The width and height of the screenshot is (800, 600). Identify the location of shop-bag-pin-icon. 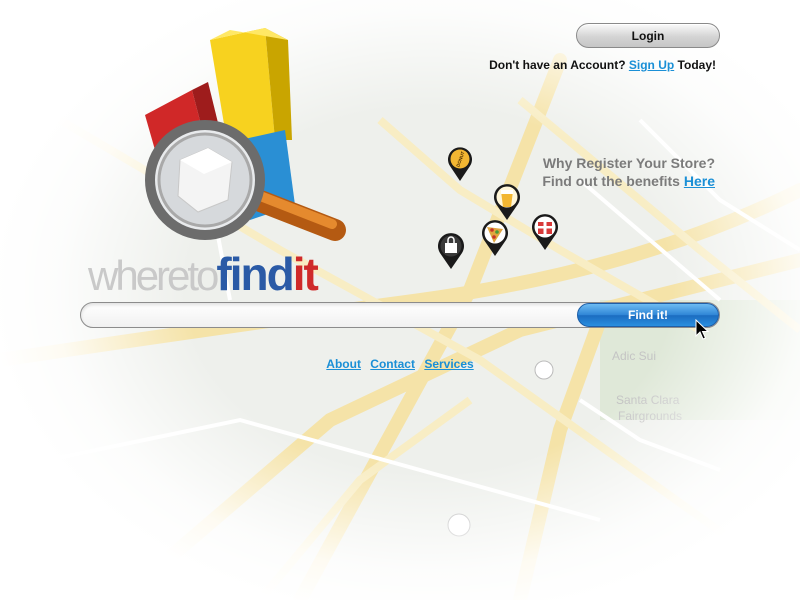
(451, 251).